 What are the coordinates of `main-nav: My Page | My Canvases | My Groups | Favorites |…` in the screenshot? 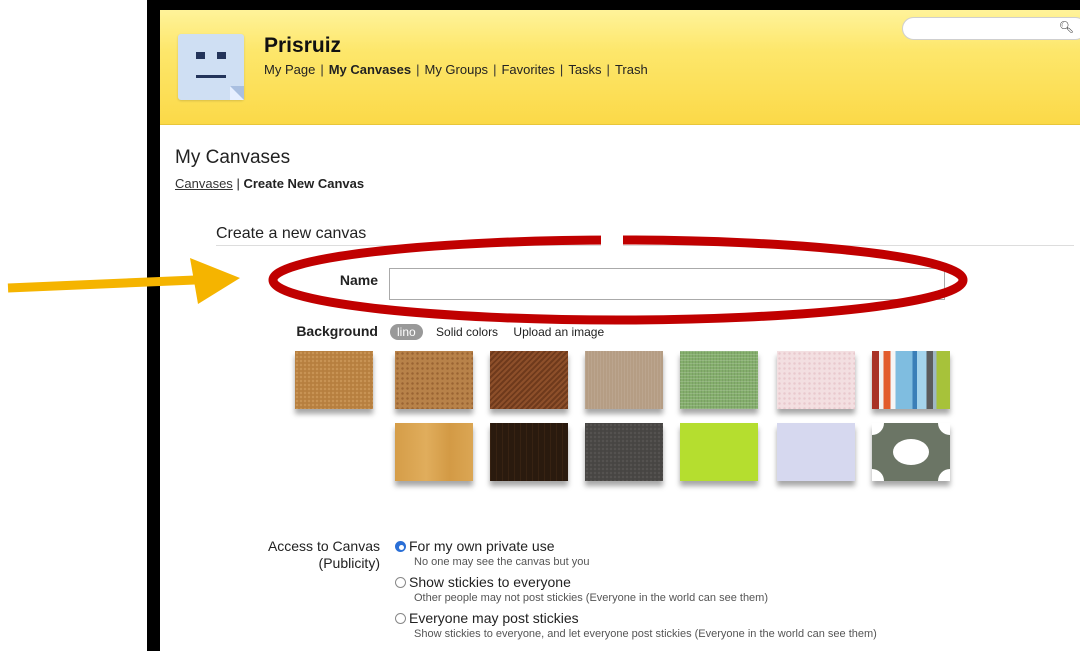 It's located at (456, 69).